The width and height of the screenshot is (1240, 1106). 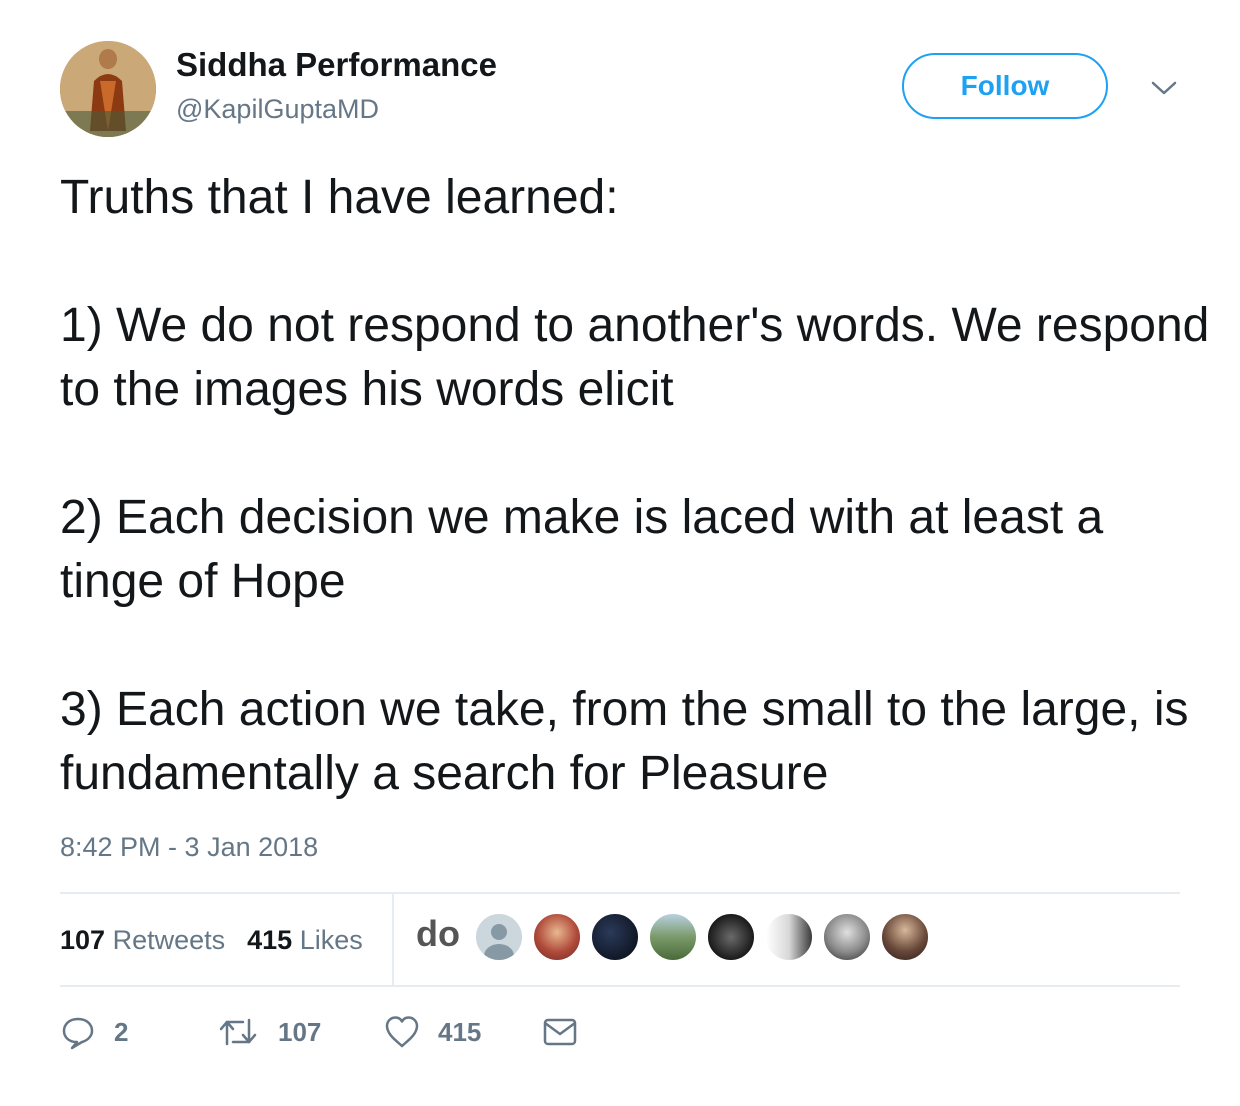 I want to click on direct-message-button, so click(x=560, y=1032).